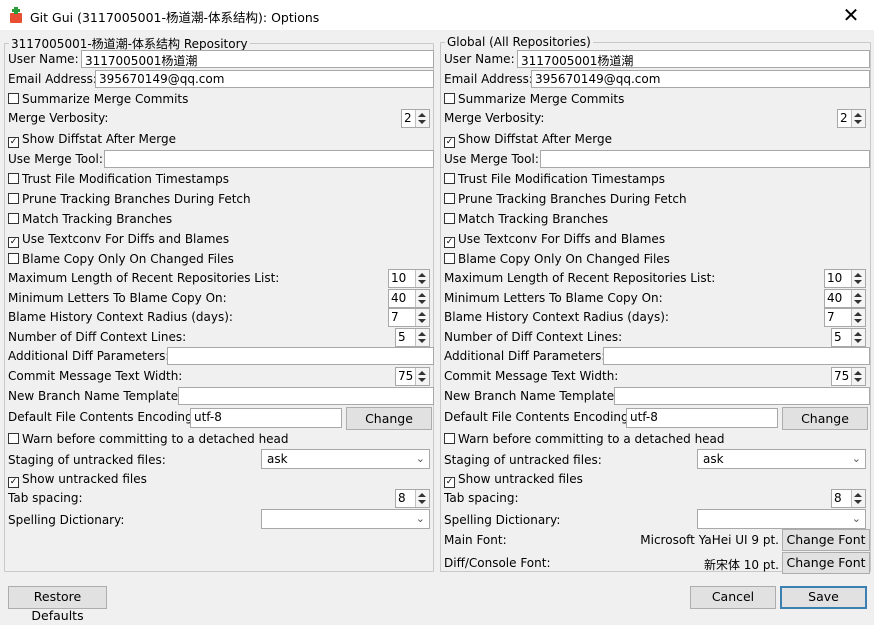  Describe the element at coordinates (826, 563) in the screenshot. I see `change-diff-font-button: Change Font` at that location.